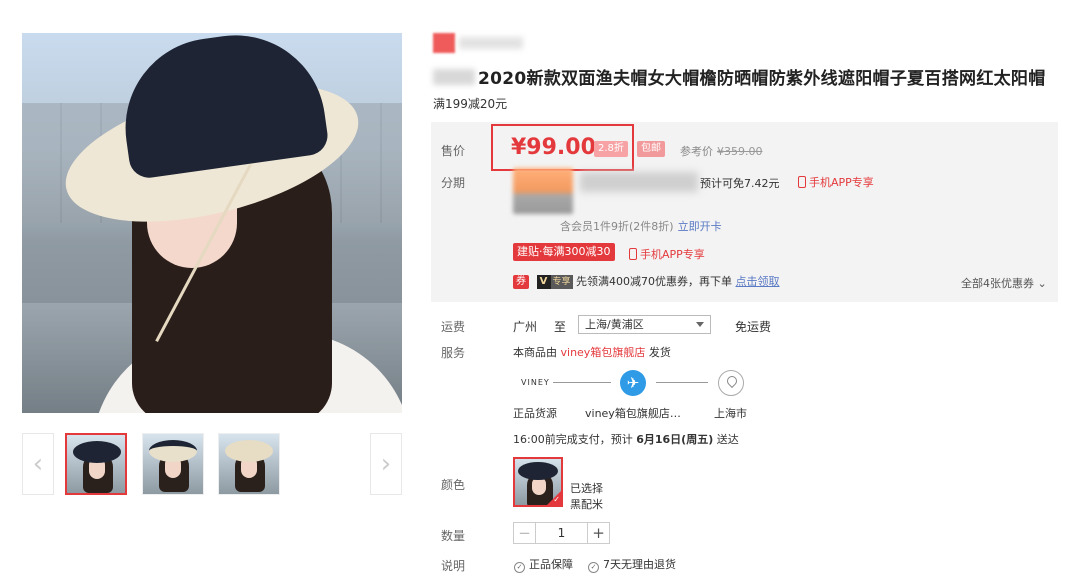  What do you see at coordinates (470, 104) in the screenshot?
I see `promo-text: 满199减20元` at bounding box center [470, 104].